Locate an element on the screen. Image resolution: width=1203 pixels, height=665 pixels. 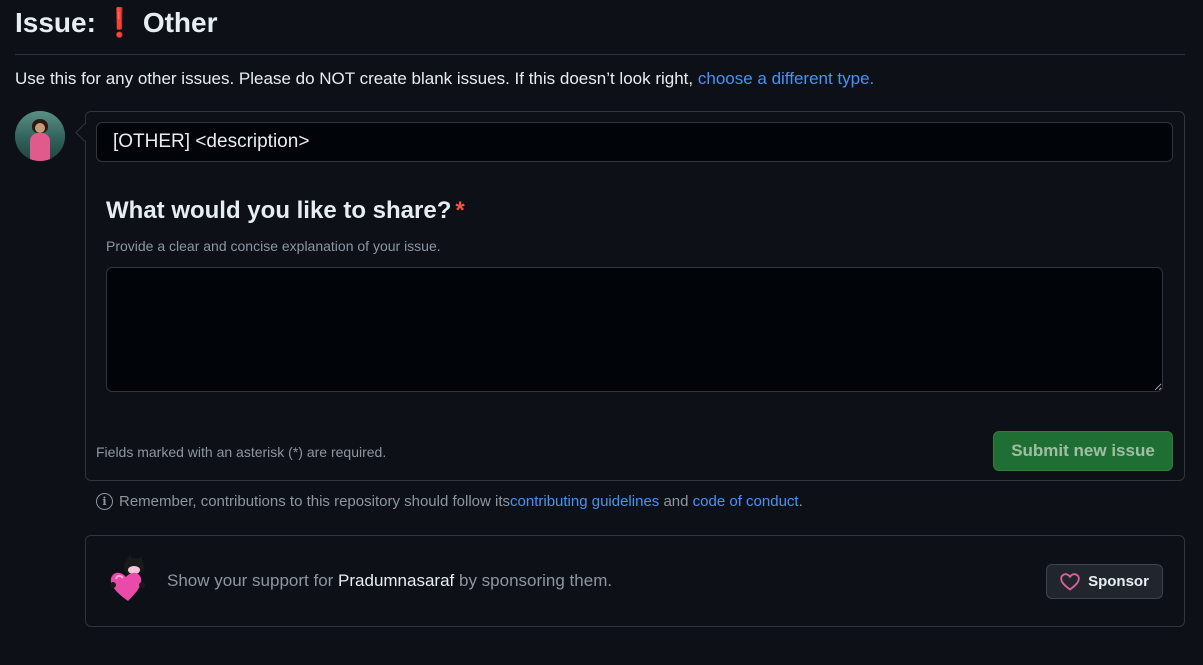
title-divider is located at coordinates (600, 54).